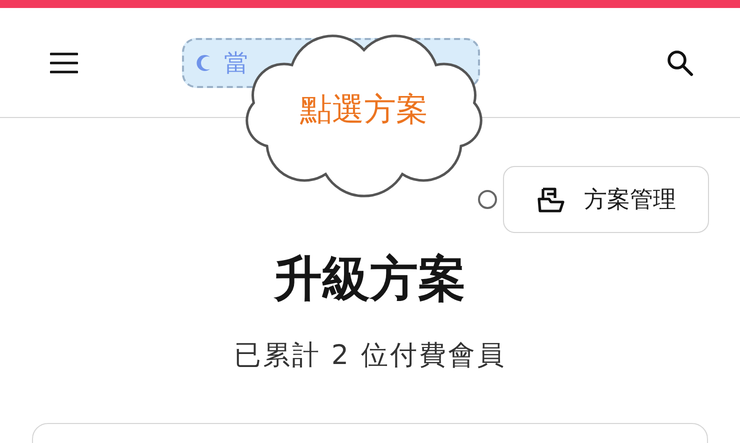  What do you see at coordinates (487, 199) in the screenshot?
I see `callout-tail-dot` at bounding box center [487, 199].